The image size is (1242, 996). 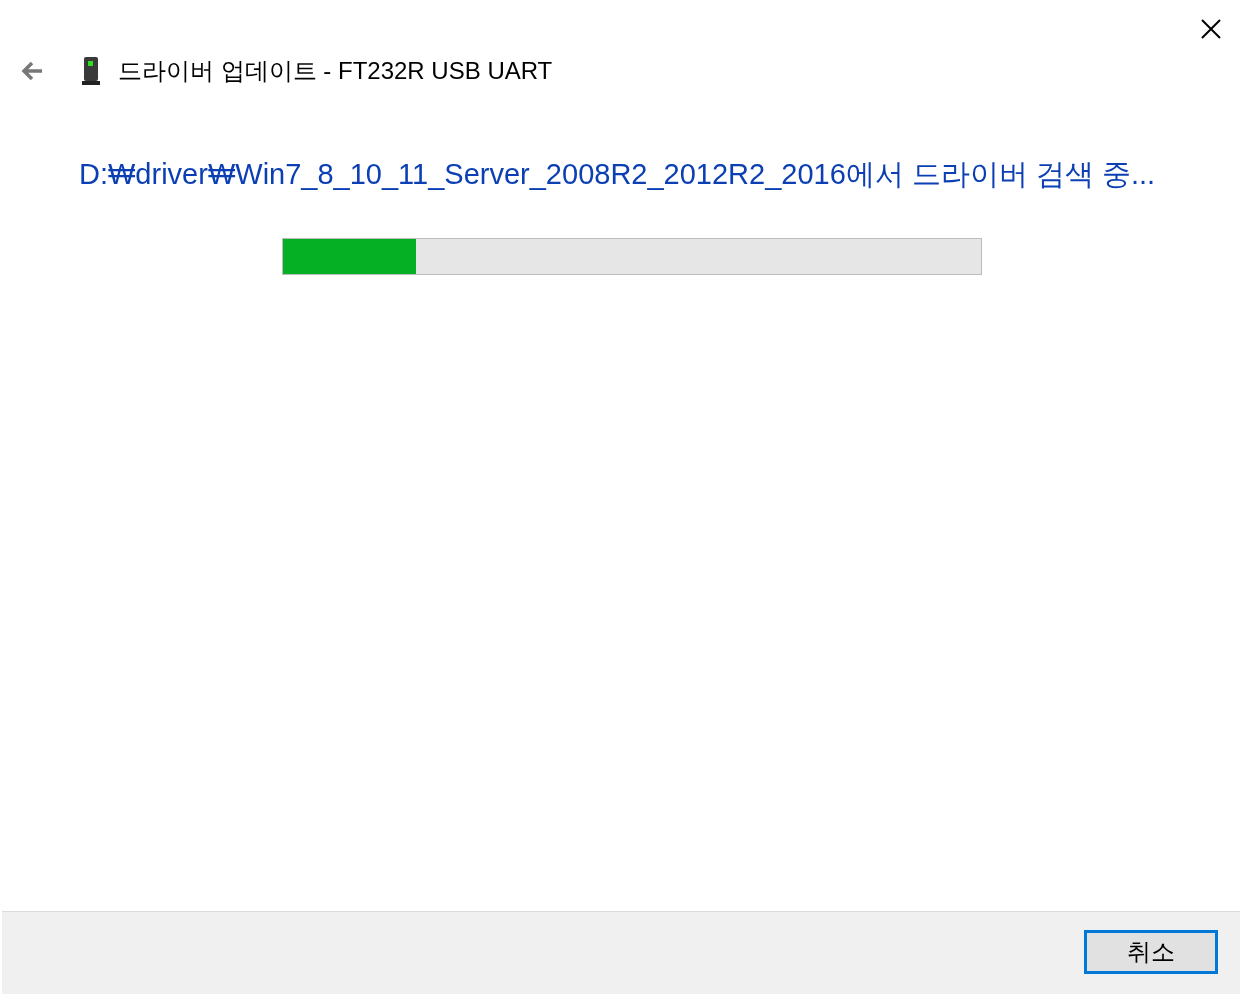 I want to click on window-title: 드라이버 업데이트 - FT232R USB UART, so click(x=335, y=71).